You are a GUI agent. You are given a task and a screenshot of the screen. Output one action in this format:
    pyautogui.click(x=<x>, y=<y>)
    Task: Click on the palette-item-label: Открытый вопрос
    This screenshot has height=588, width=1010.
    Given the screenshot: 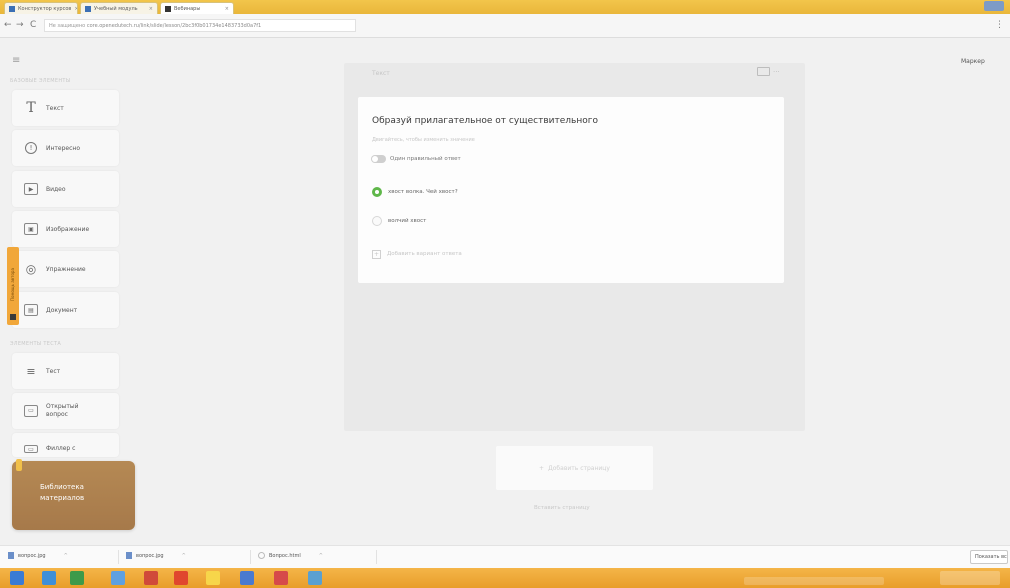 What is the action you would take?
    pyautogui.click(x=62, y=410)
    